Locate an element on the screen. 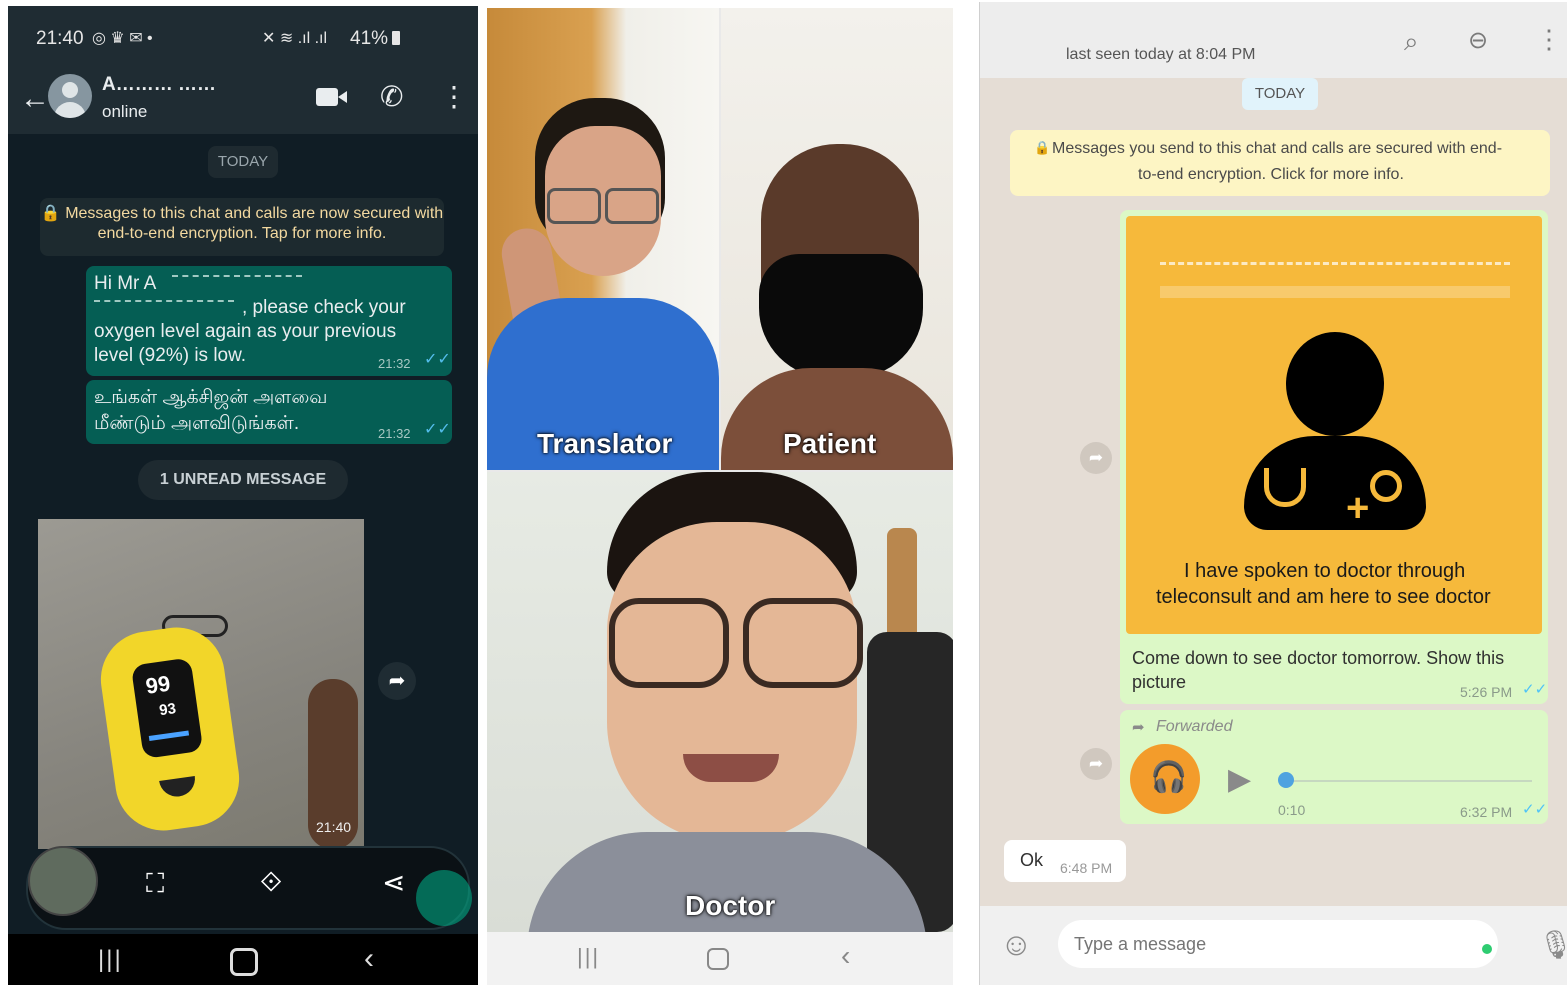 This screenshot has height=985, width=1567. translator-label: Translator is located at coordinates (605, 443).